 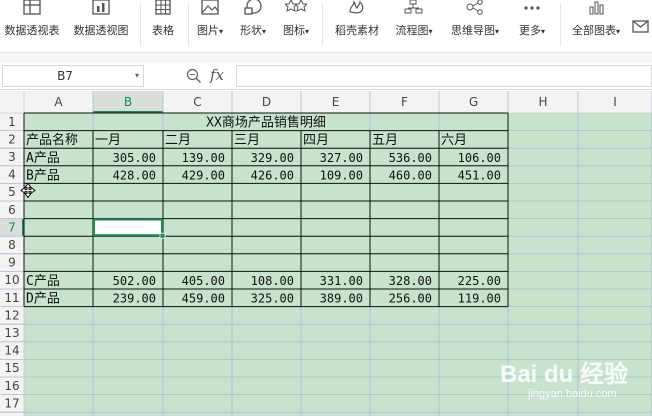 What do you see at coordinates (203, 281) in the screenshot?
I see `value-cell: 405.00` at bounding box center [203, 281].